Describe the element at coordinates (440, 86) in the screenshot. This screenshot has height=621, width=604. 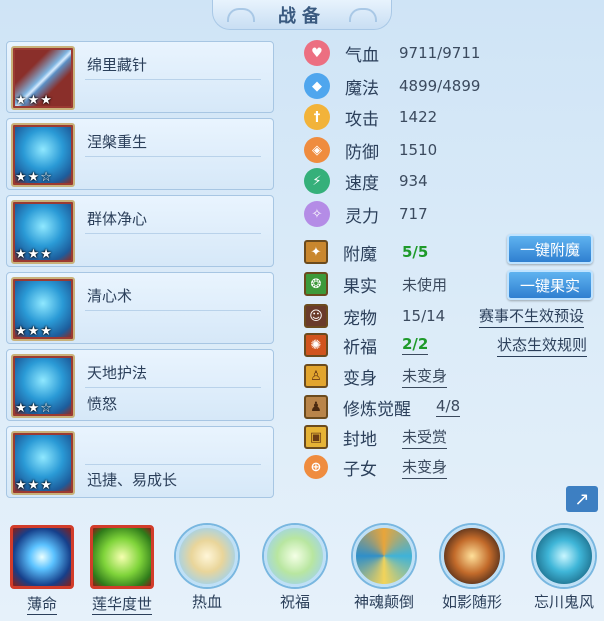
I see `stat-value: 4899/4899` at that location.